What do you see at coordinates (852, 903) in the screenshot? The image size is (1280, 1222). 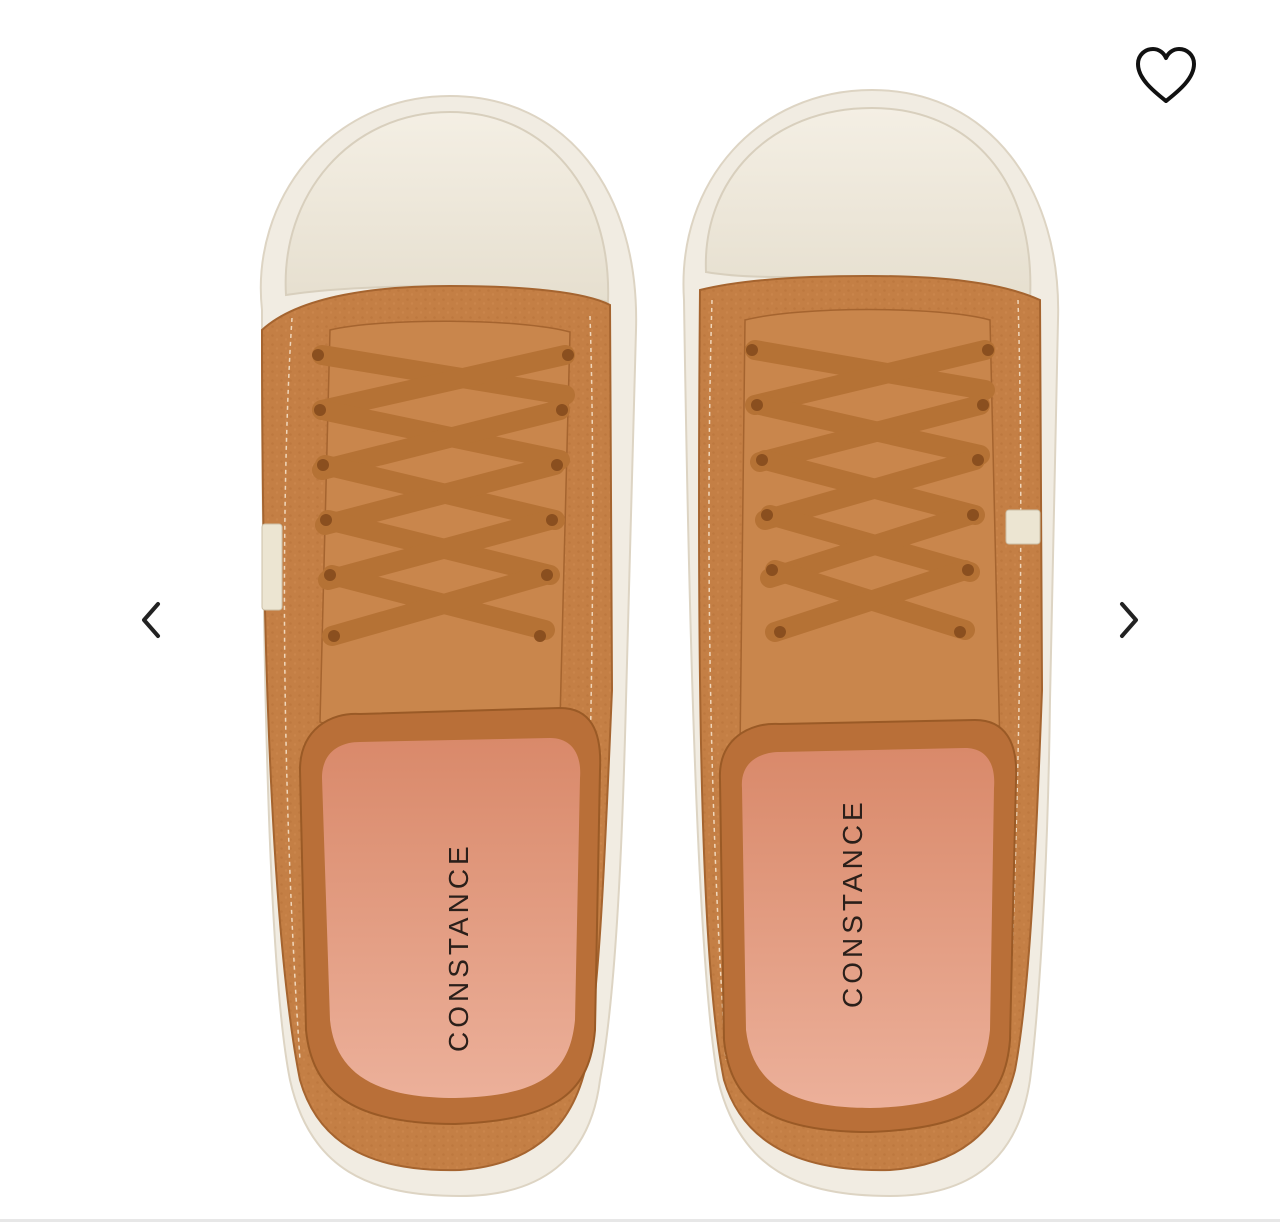 I see `insole-brand-right: CONSTANCE` at bounding box center [852, 903].